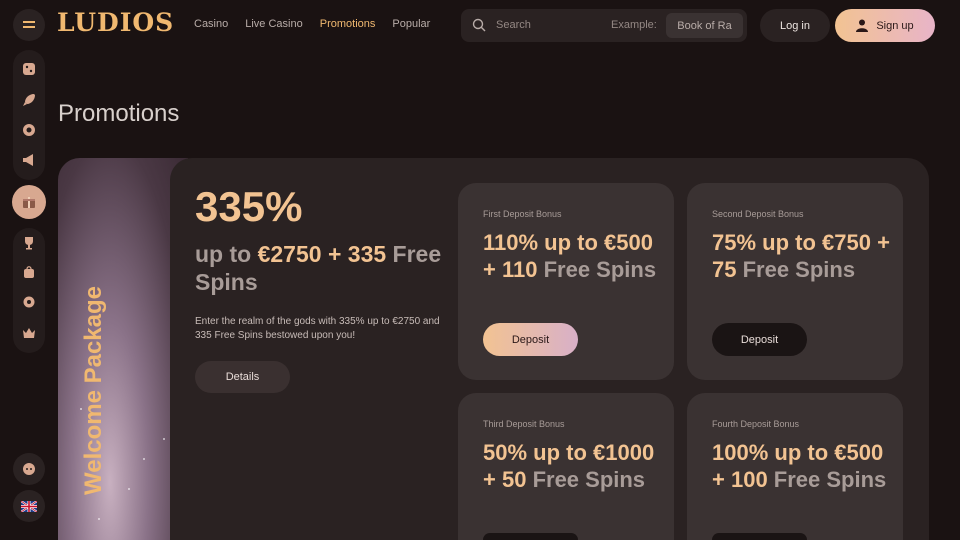 The height and width of the screenshot is (540, 960). I want to click on chat-button, so click(29, 469).